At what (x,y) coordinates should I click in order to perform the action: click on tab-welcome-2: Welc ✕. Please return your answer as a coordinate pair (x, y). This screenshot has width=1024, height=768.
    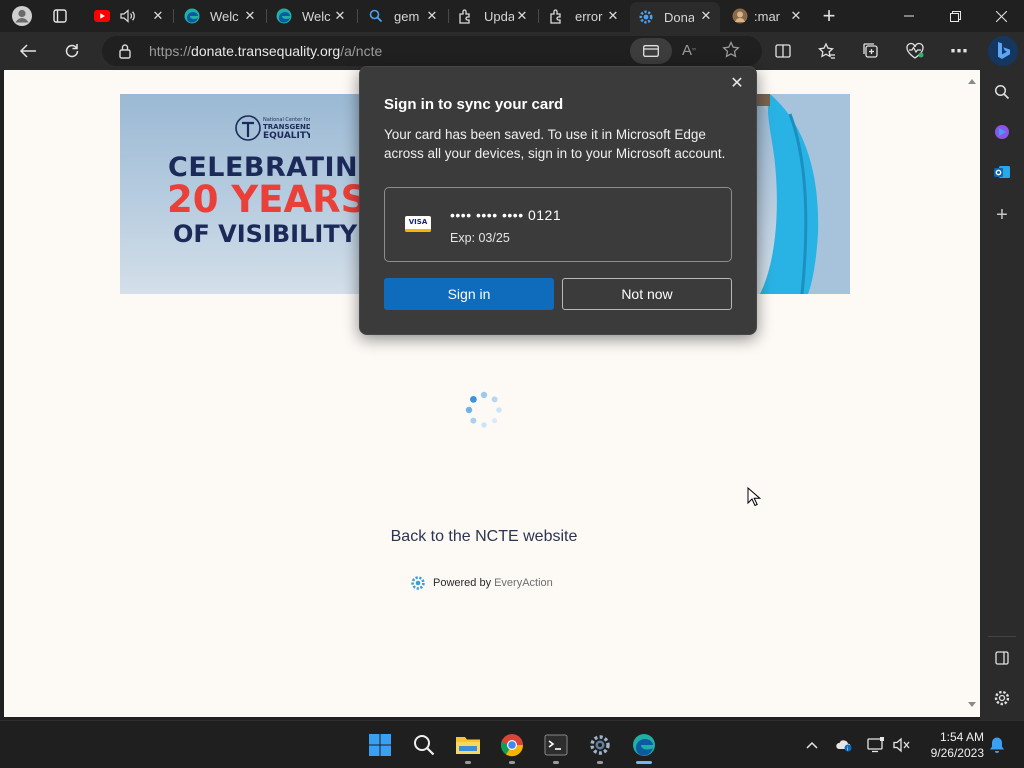
    Looking at the image, I should click on (311, 16).